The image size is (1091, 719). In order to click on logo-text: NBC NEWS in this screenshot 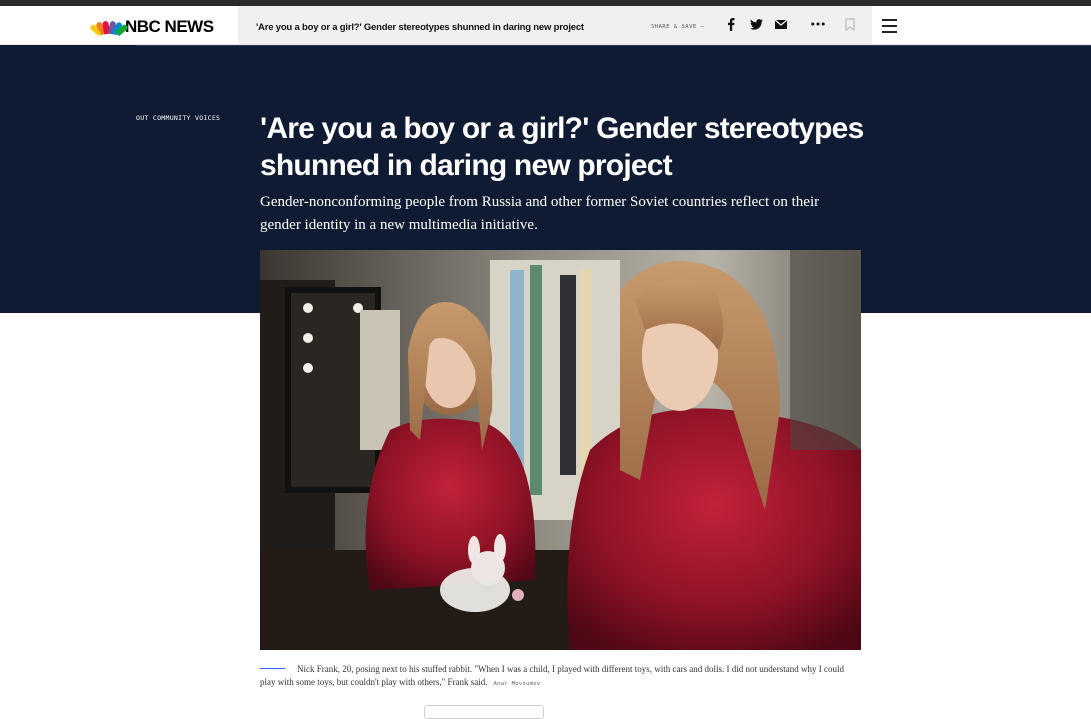, I will do `click(169, 26)`.